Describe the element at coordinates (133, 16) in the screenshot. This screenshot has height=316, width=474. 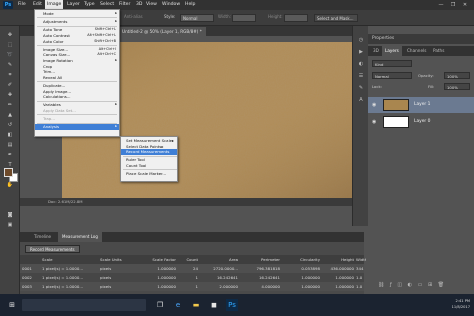
I see `anti-alias-checkbox: Anti-alias` at that location.